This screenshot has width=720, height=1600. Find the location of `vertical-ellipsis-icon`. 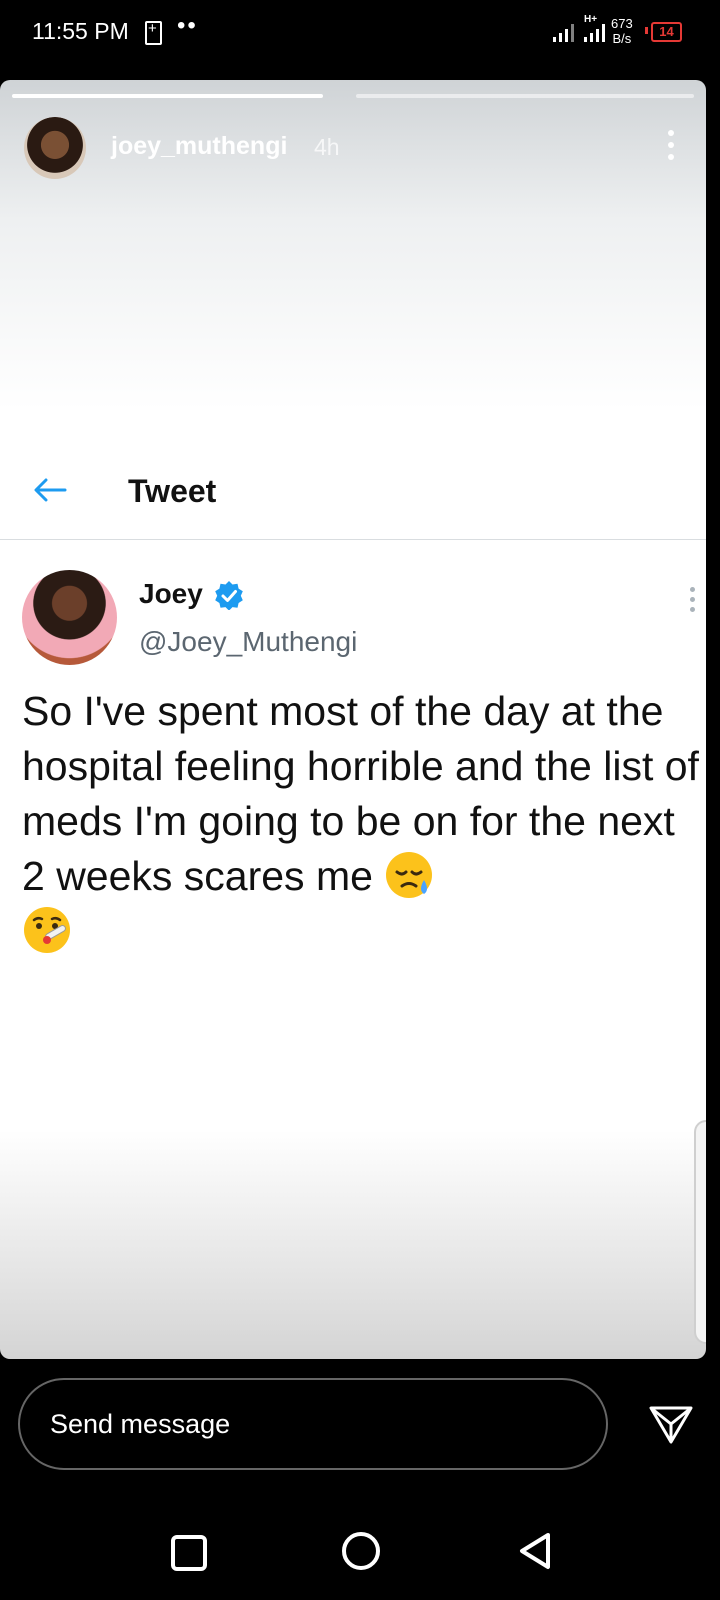

vertical-ellipsis-icon is located at coordinates (671, 148).